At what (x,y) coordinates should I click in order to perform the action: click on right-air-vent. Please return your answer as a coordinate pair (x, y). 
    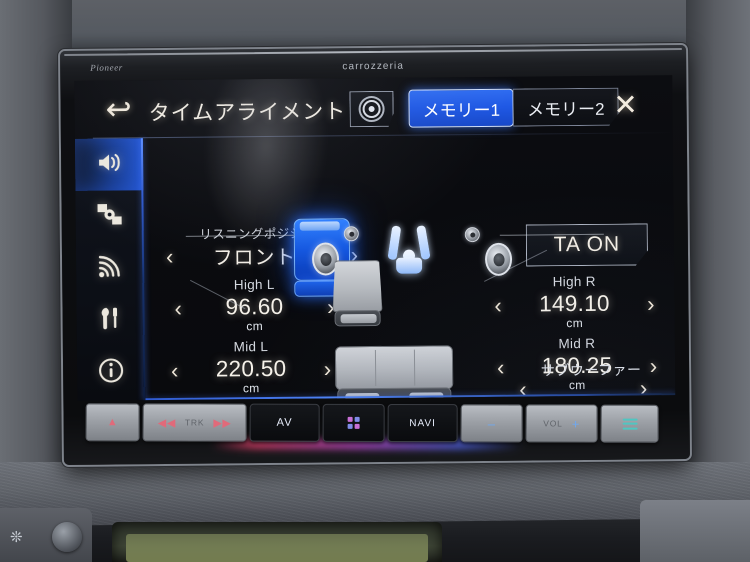
    Looking at the image, I should click on (695, 531).